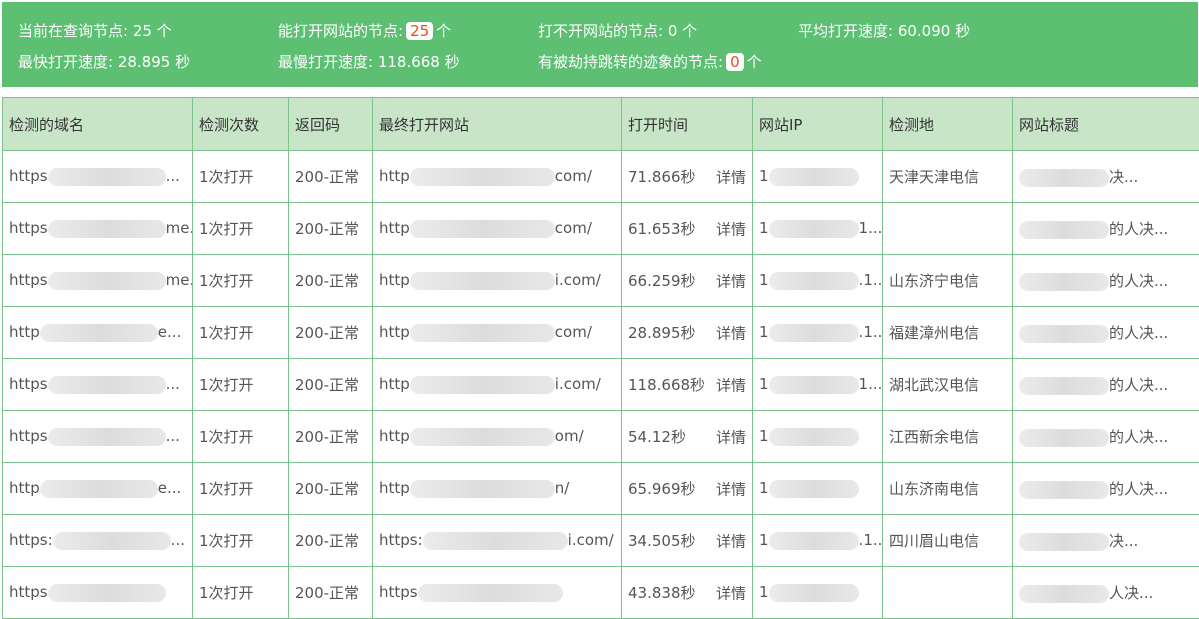 This screenshot has height=619, width=1199. What do you see at coordinates (948, 177) in the screenshot?
I see `location-cell: 天津天津电信` at bounding box center [948, 177].